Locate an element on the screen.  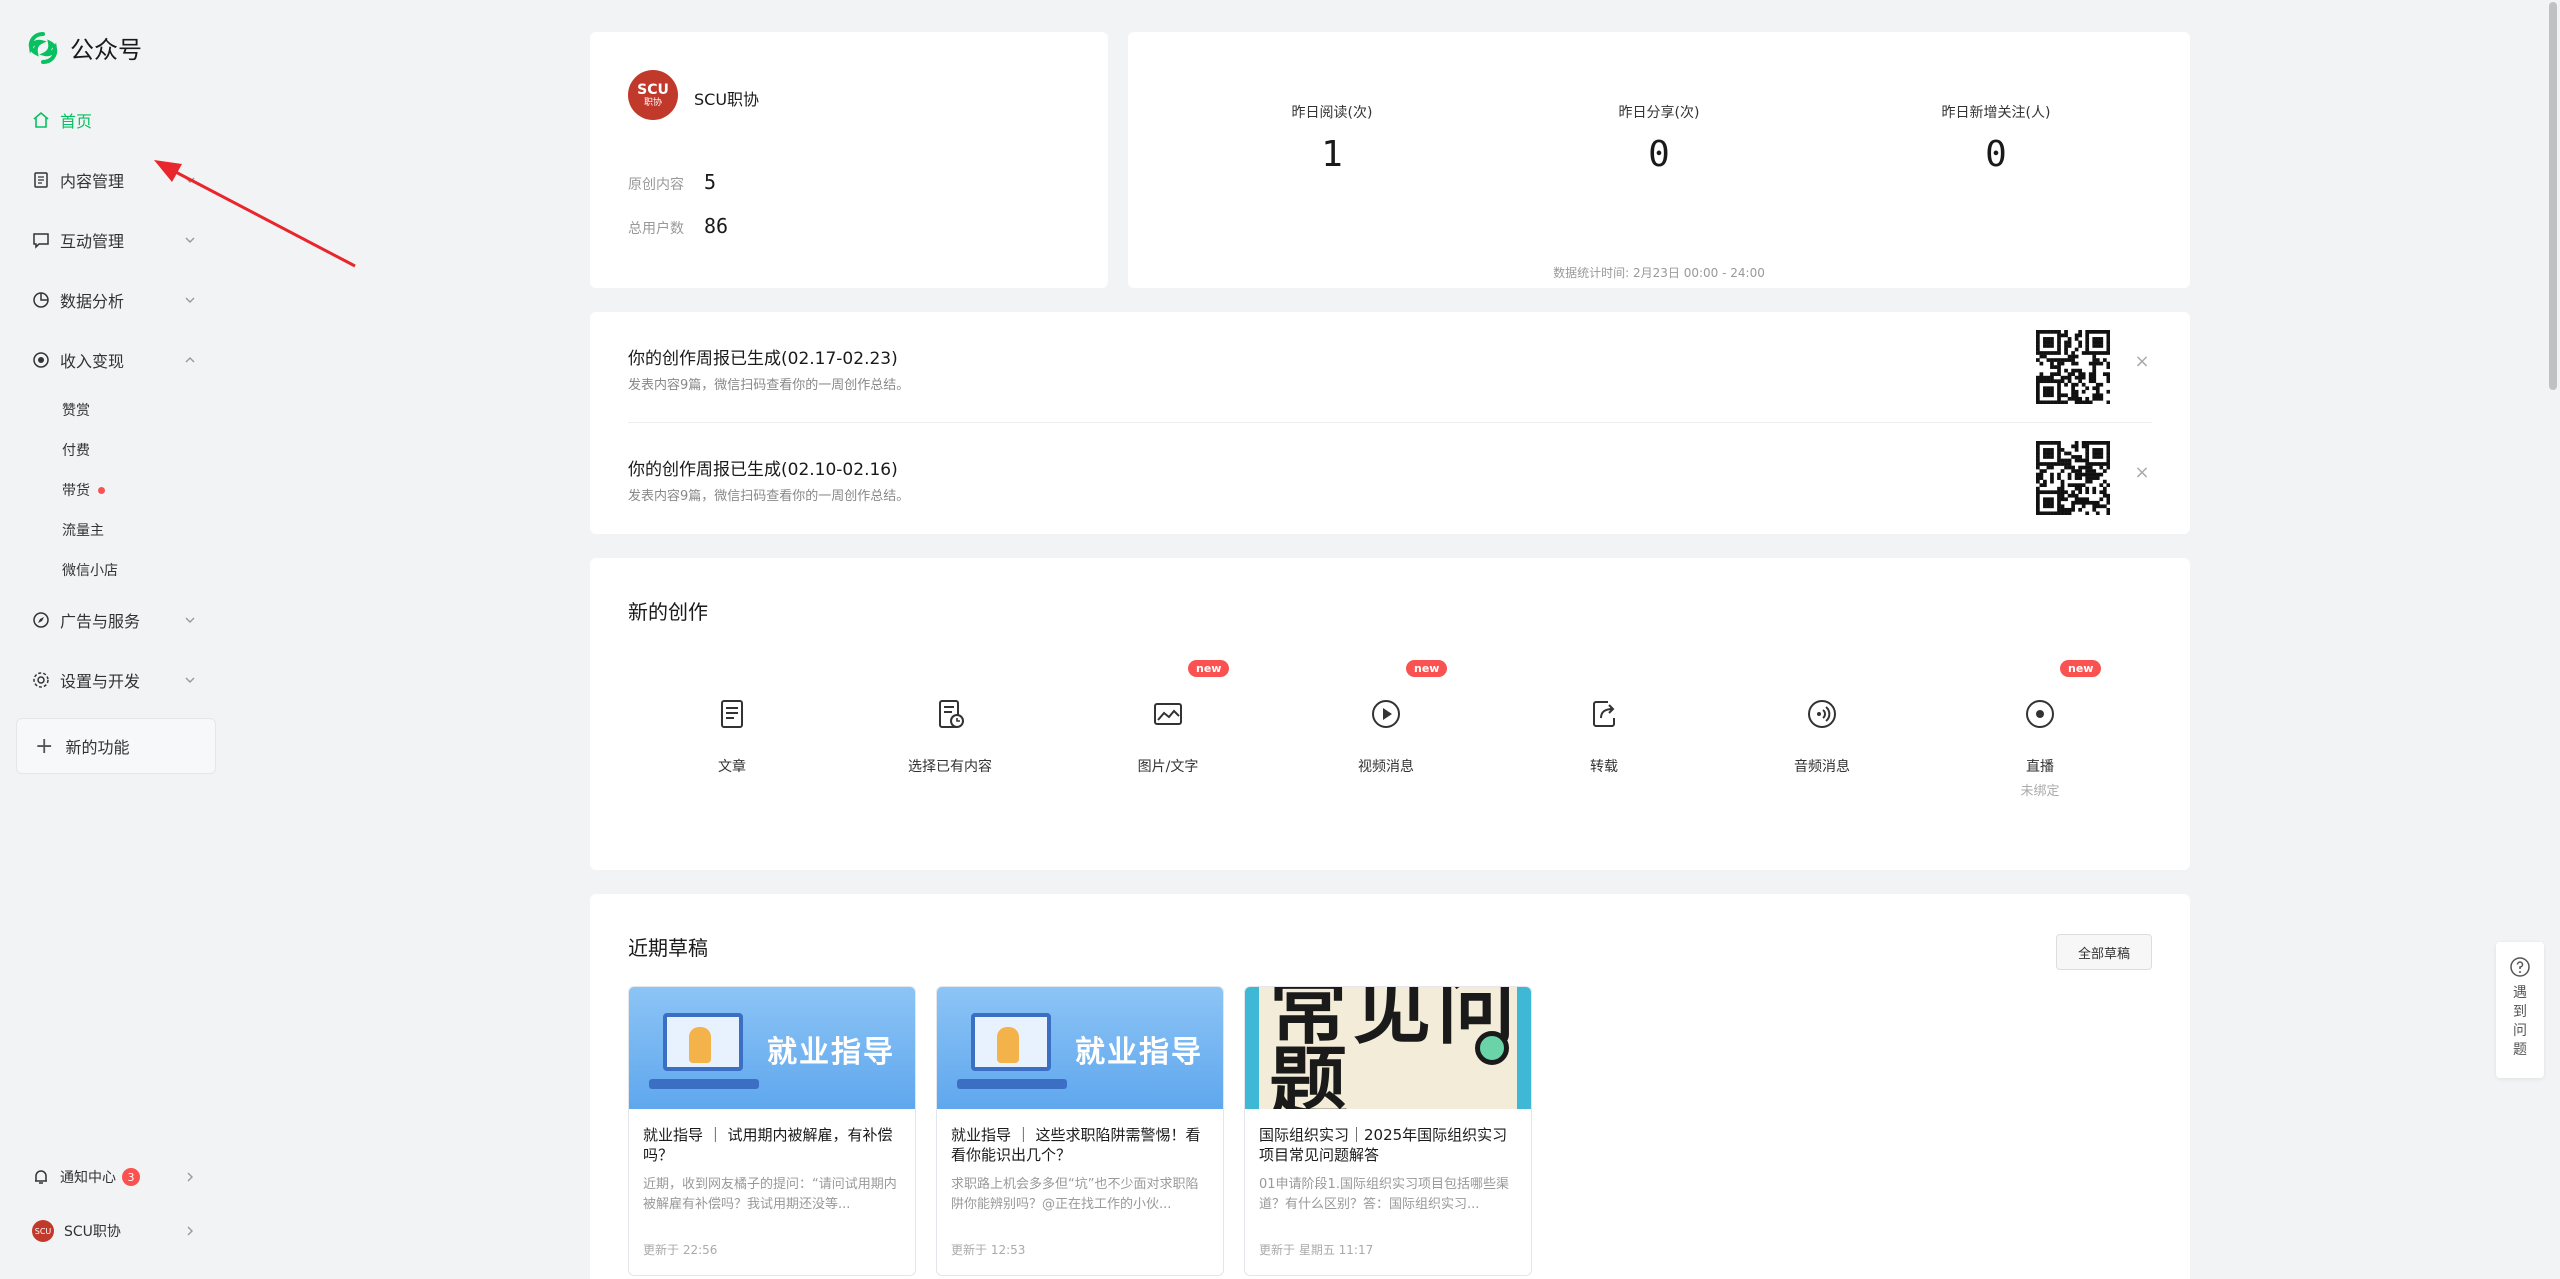
document-clock-icon is located at coordinates (951, 714).